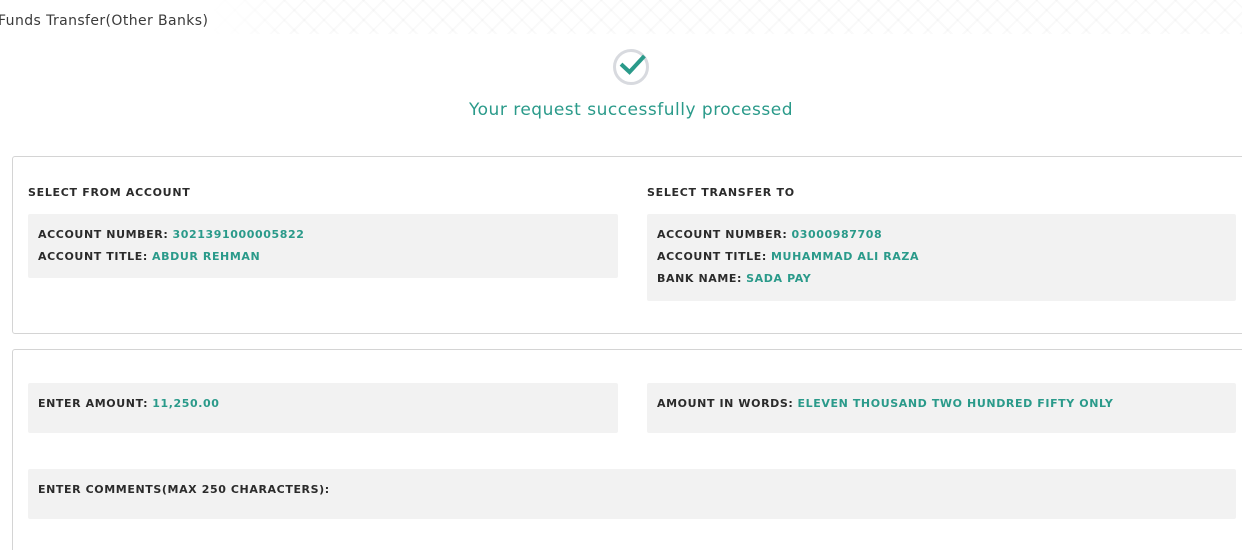 This screenshot has width=1242, height=550. Describe the element at coordinates (109, 192) in the screenshot. I see `from-account-section-label: SELECT FROM ACCOUNT` at that location.